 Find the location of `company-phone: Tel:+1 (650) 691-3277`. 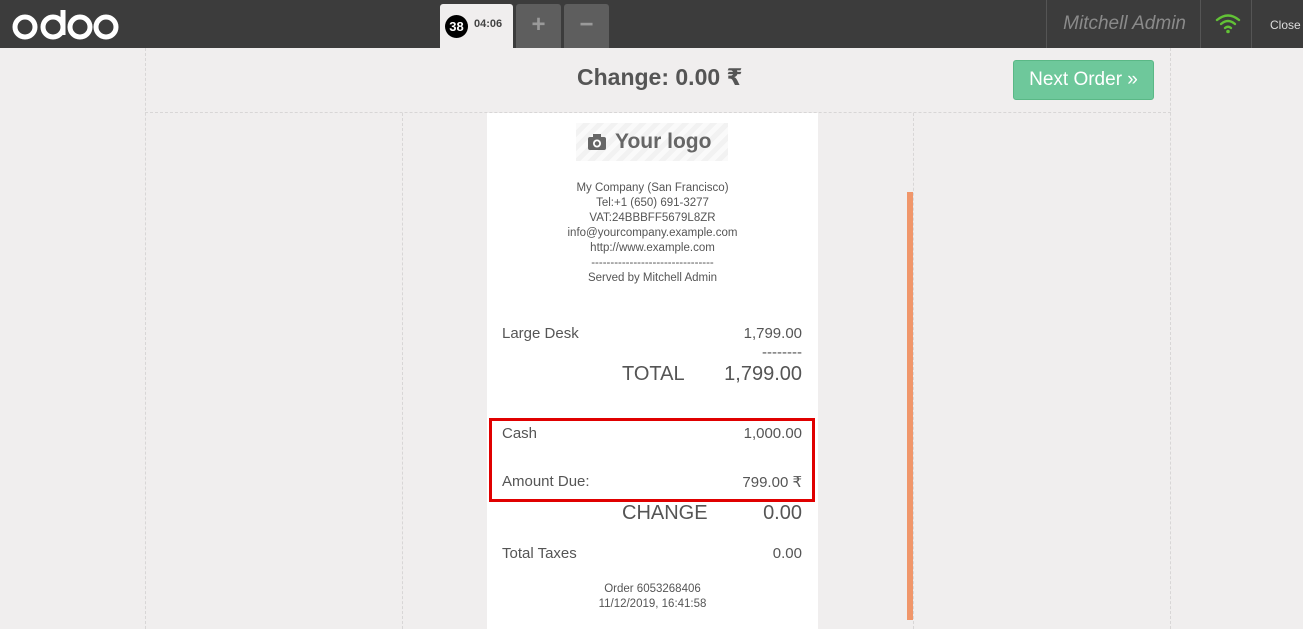

company-phone: Tel:+1 (650) 691-3277 is located at coordinates (652, 203).